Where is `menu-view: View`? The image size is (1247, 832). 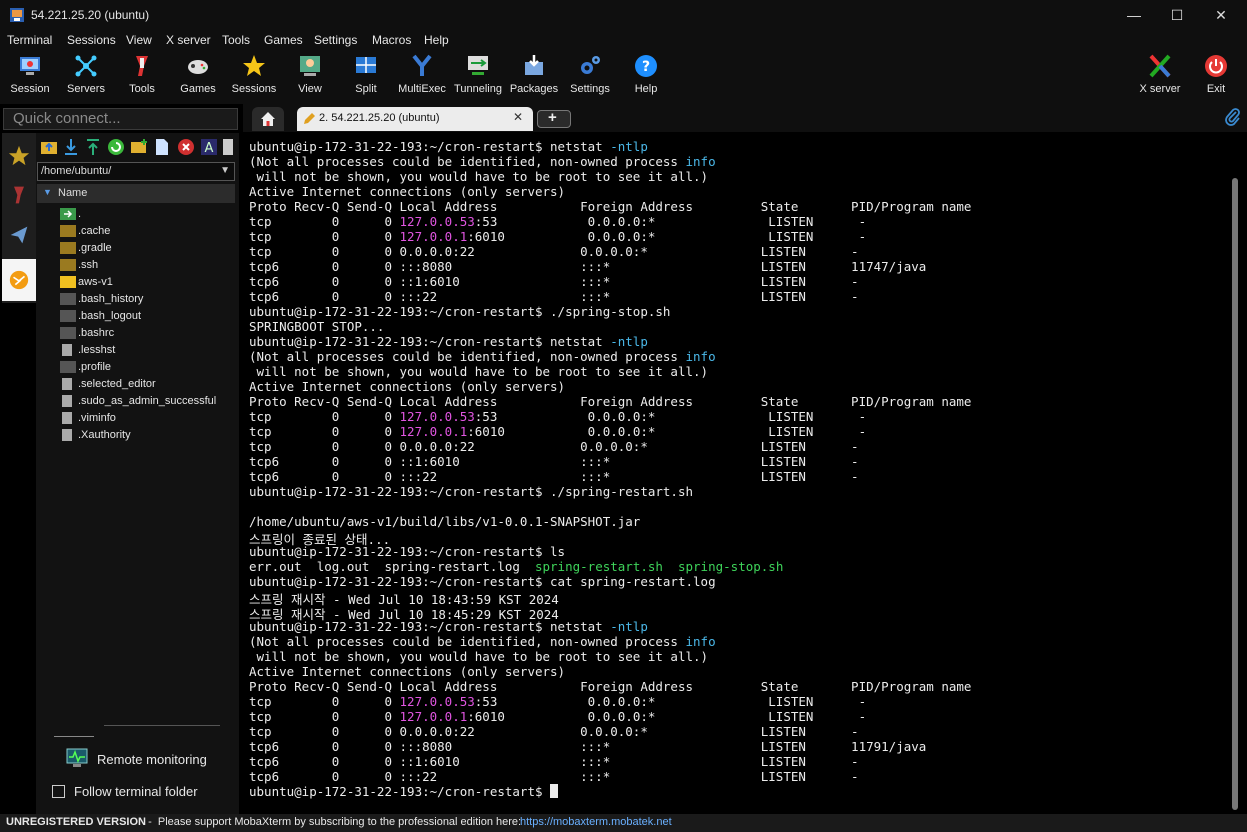 menu-view: View is located at coordinates (139, 40).